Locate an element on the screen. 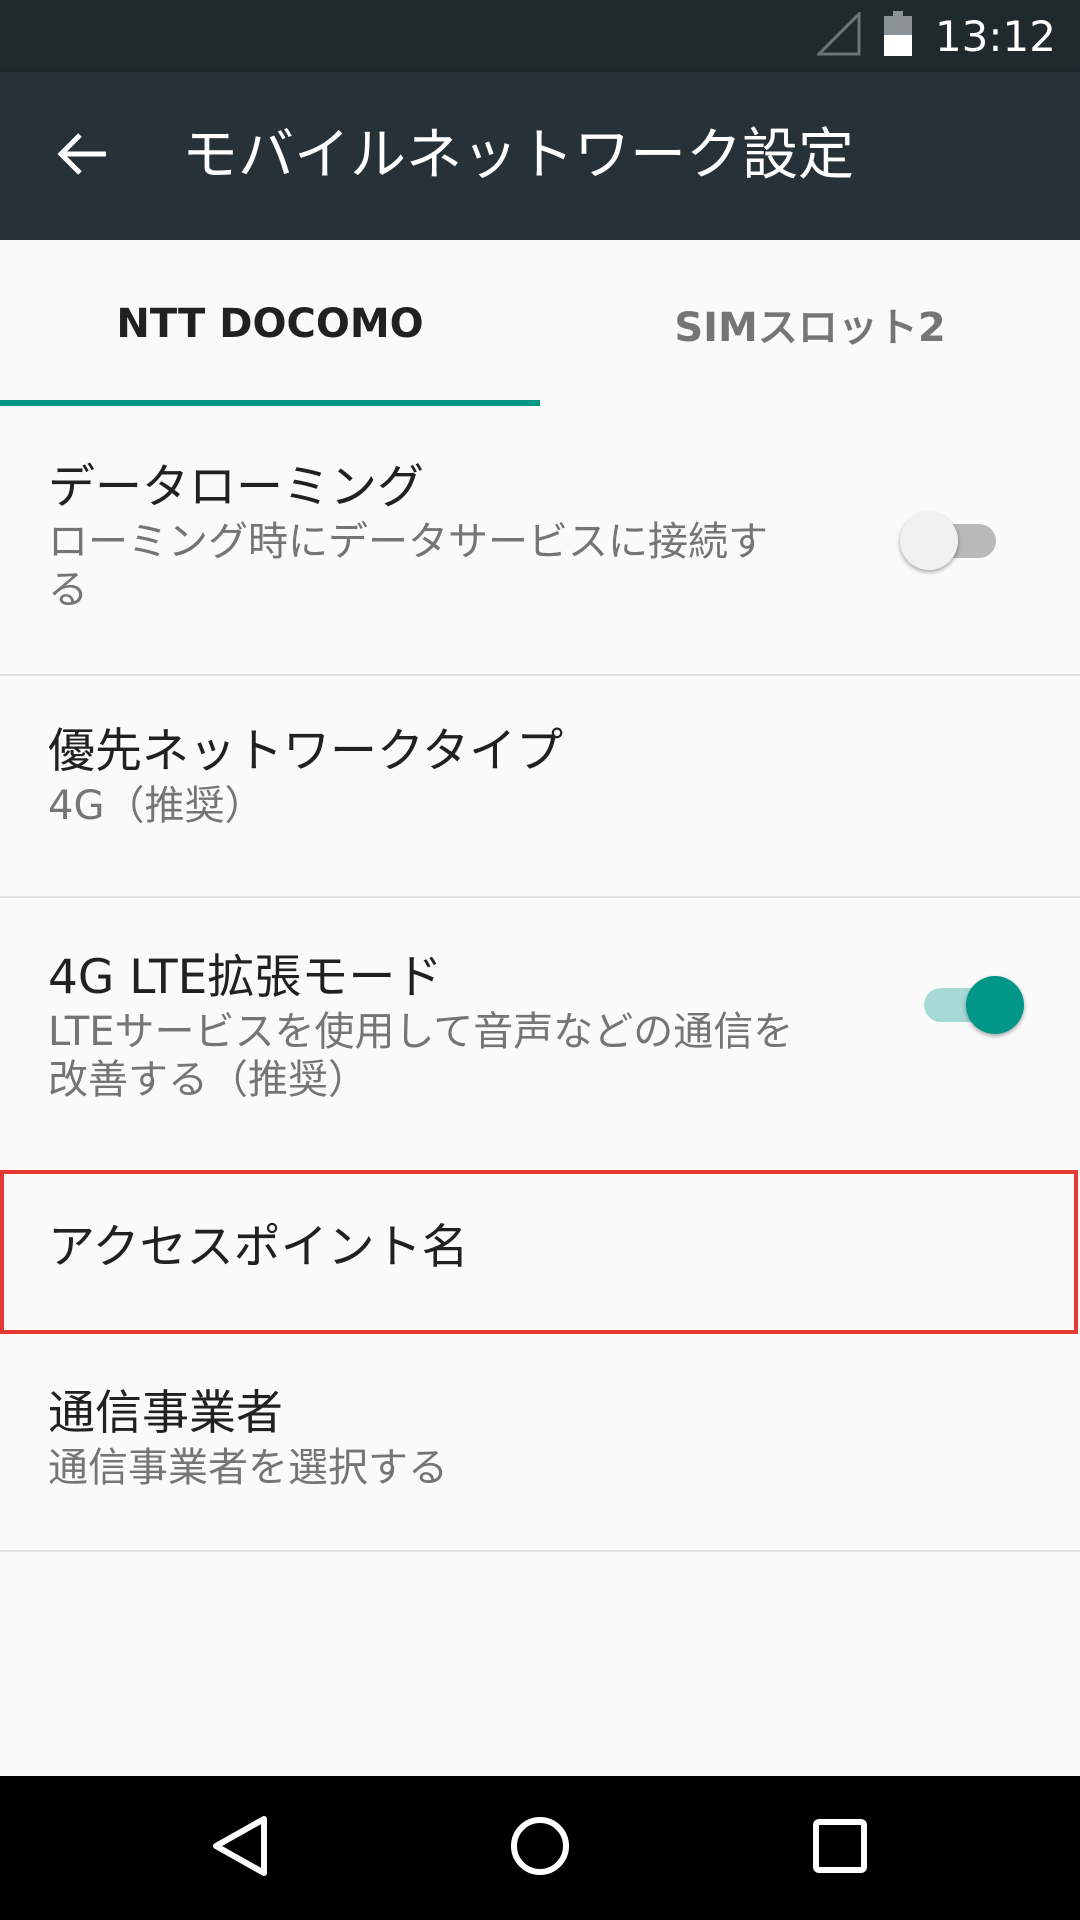 The height and width of the screenshot is (1920, 1080). tab-indicator is located at coordinates (270, 403).